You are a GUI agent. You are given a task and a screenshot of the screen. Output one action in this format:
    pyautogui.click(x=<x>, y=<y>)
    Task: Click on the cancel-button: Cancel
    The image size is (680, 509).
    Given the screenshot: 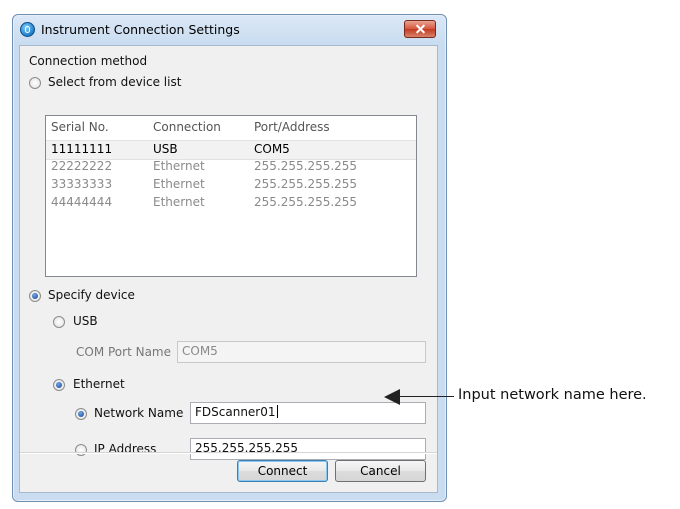 What is the action you would take?
    pyautogui.click(x=380, y=471)
    